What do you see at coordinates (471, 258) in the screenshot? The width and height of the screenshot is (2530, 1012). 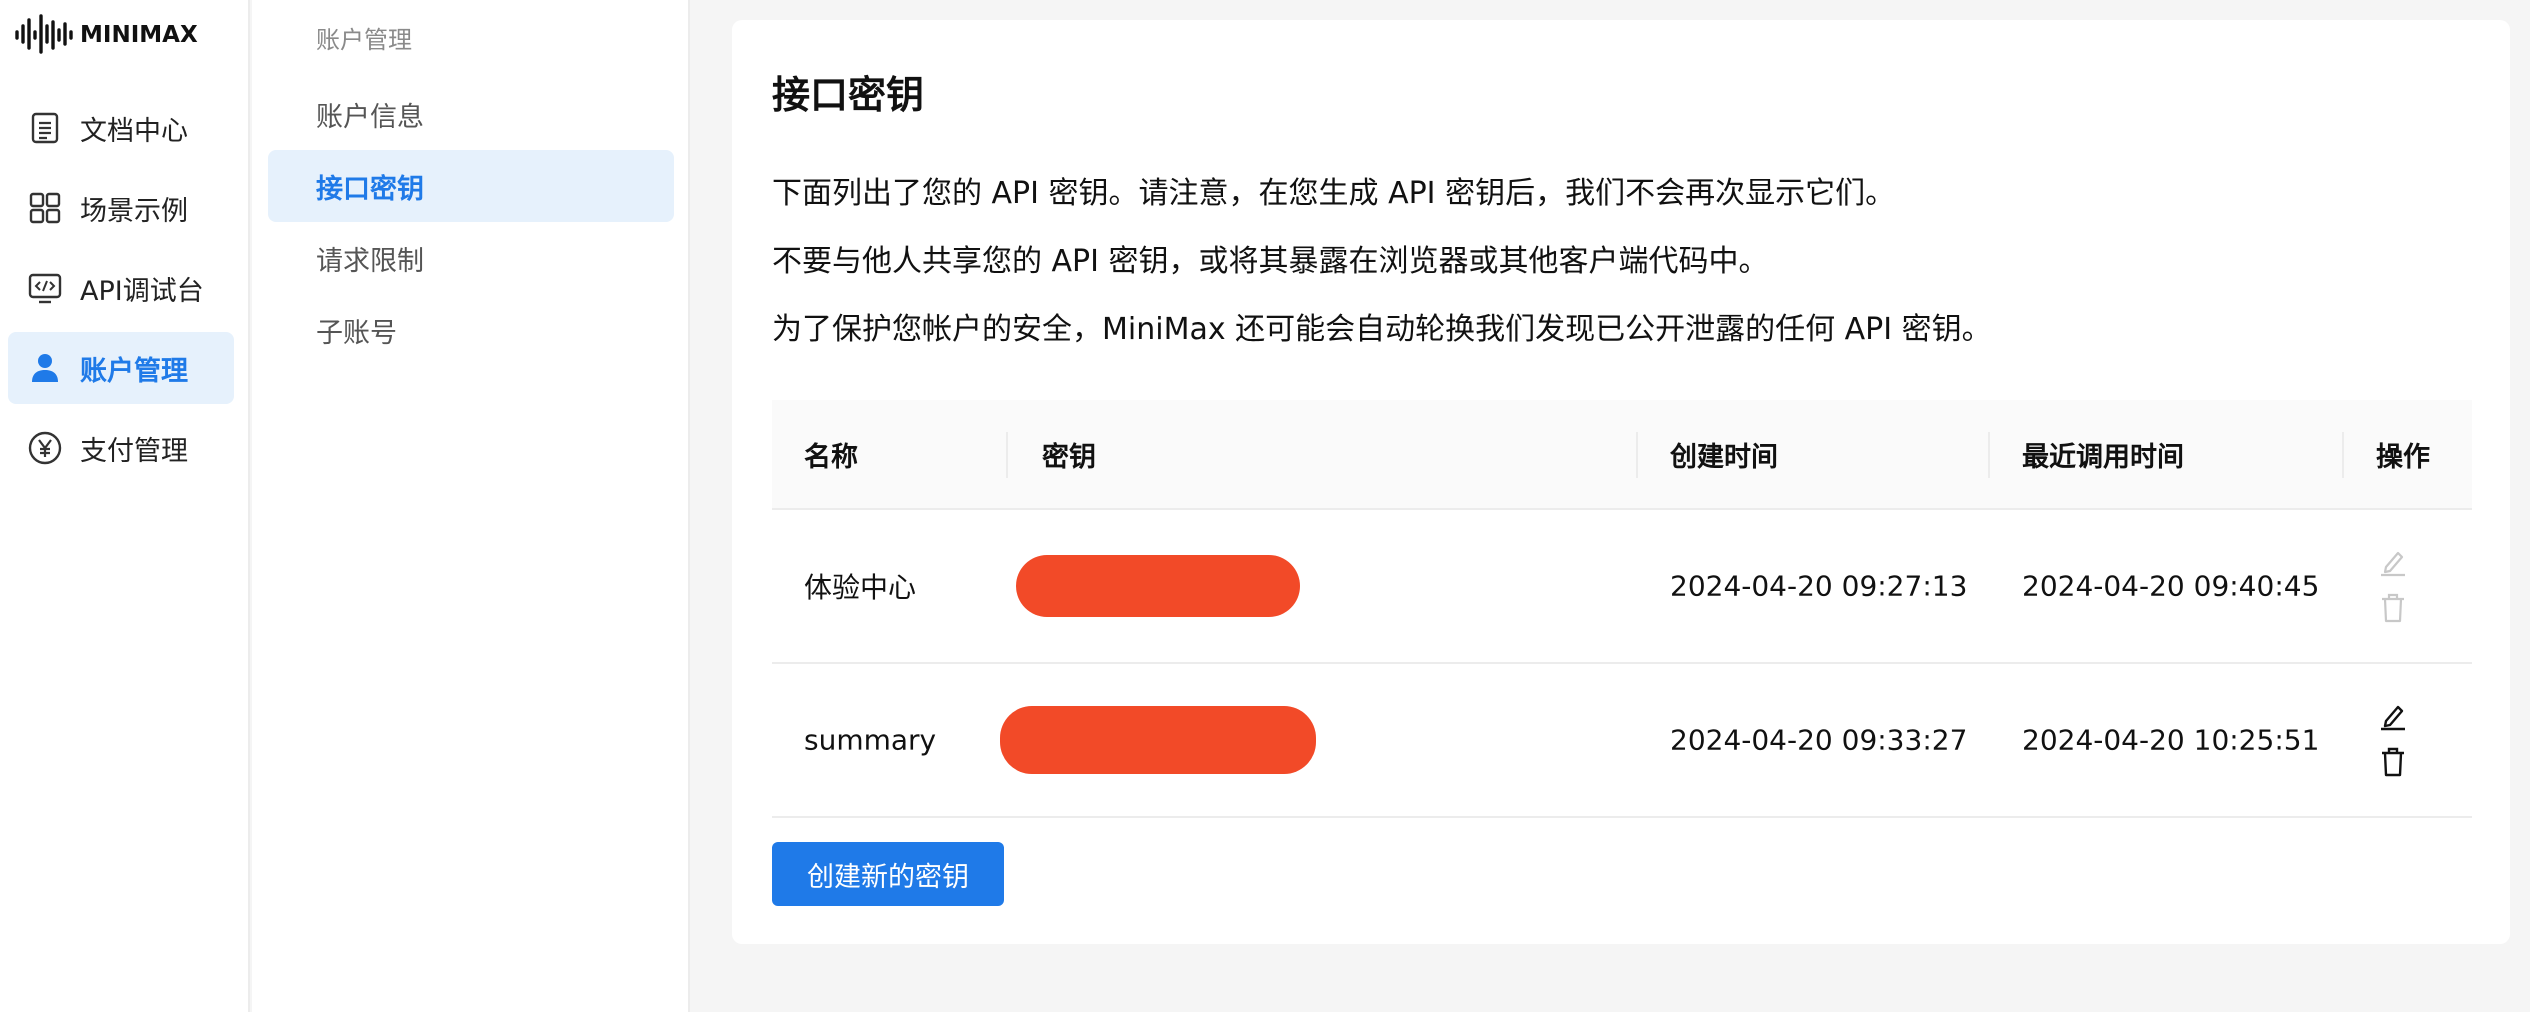 I see `subnav-item-rate-limits: 请求限制` at bounding box center [471, 258].